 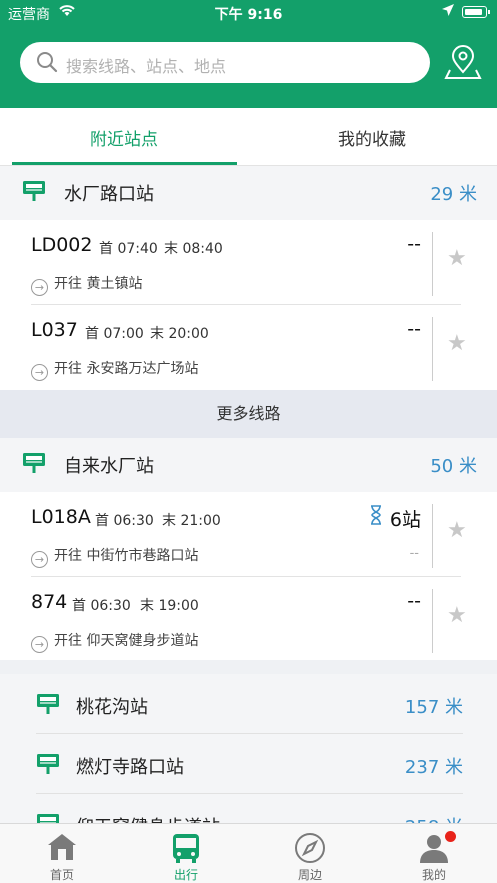 What do you see at coordinates (248, 262) in the screenshot?
I see `route-row: LD002 首 07:40 末 08:40 → 开往 黄土镇站 -- ★` at bounding box center [248, 262].